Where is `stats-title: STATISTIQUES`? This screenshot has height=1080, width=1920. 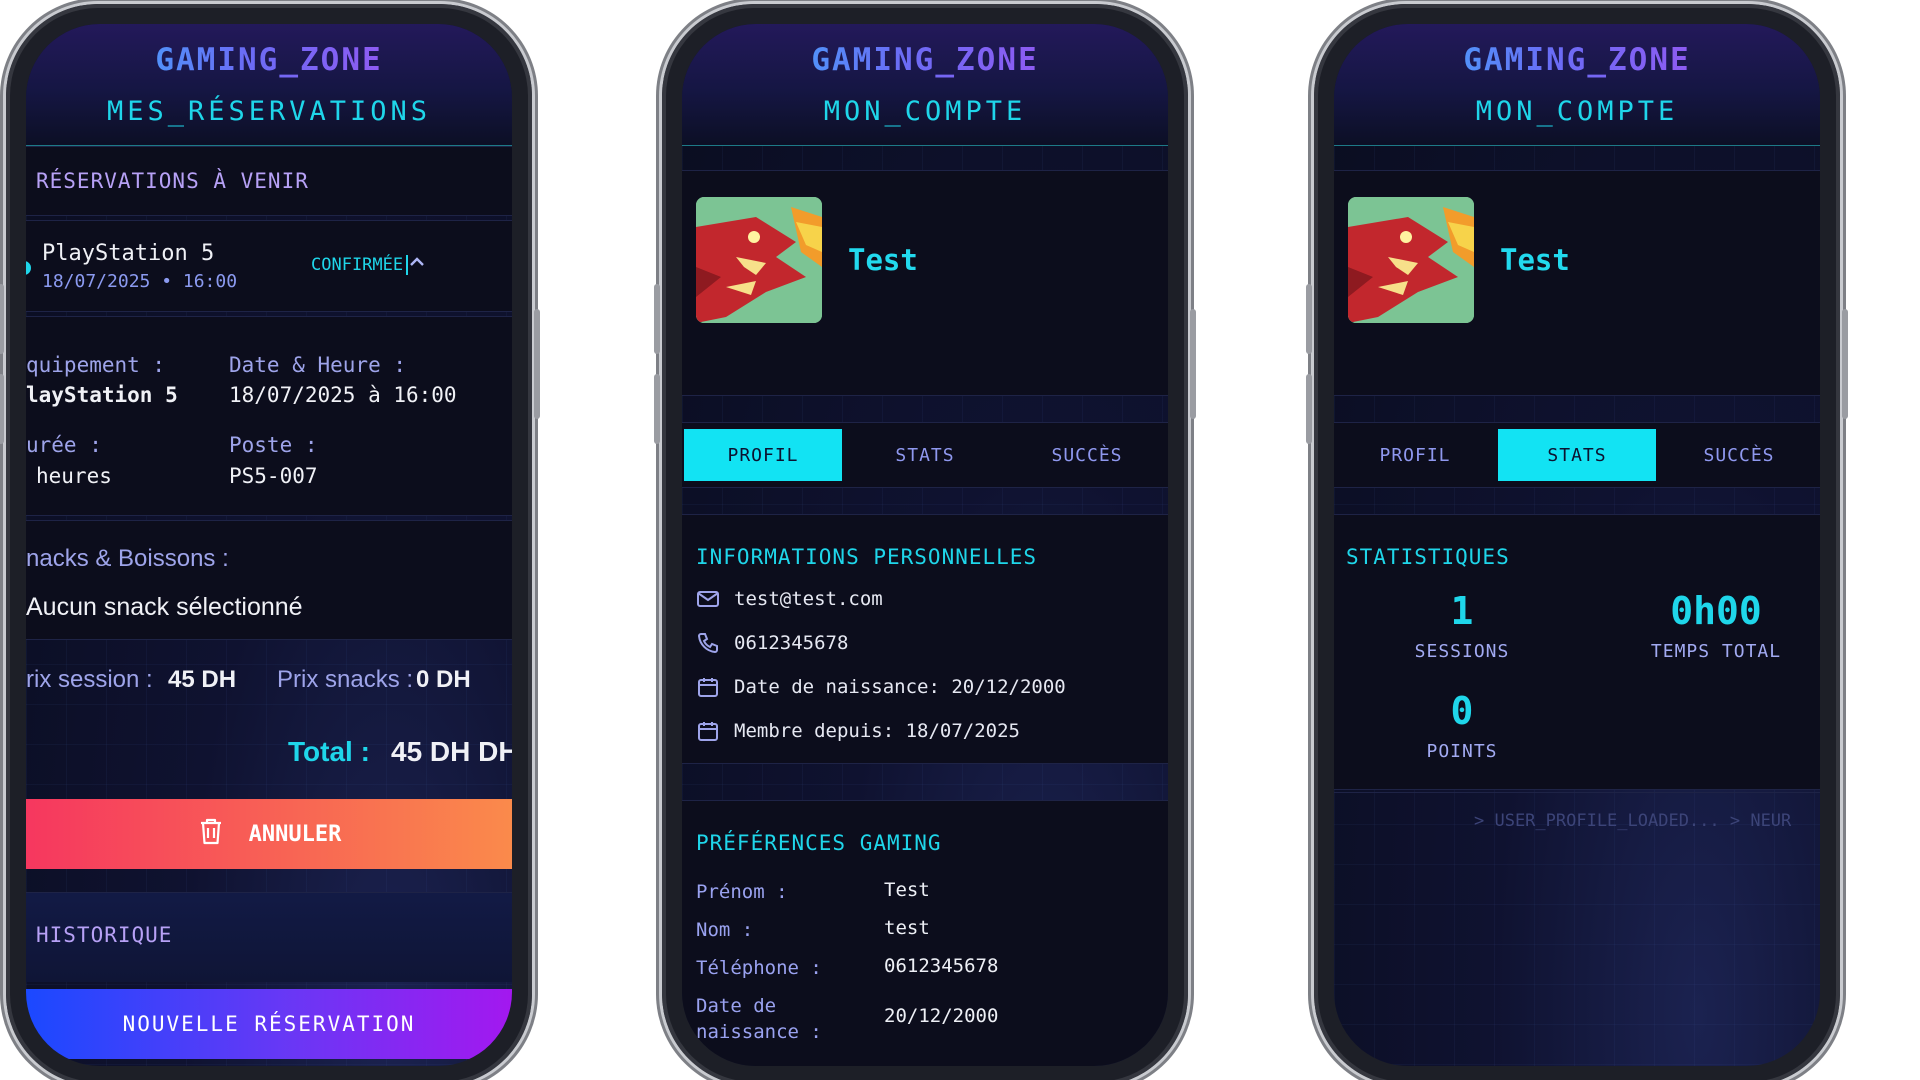
stats-title: STATISTIQUES is located at coordinates (1428, 557).